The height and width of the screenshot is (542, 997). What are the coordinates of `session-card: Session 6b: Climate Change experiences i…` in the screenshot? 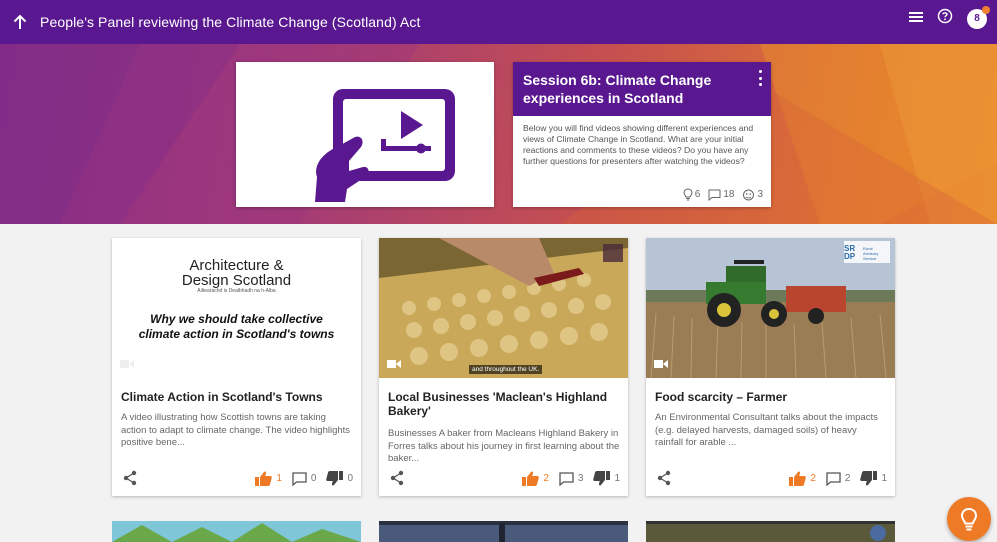 It's located at (642, 134).